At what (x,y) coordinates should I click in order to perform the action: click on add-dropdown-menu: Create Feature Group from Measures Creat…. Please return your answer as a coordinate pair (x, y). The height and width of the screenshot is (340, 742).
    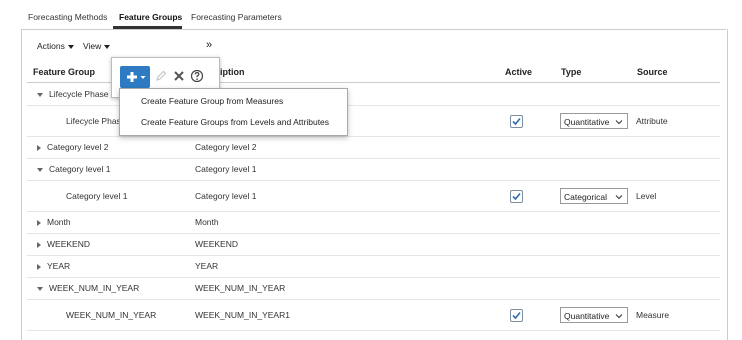
    Looking at the image, I should click on (233, 112).